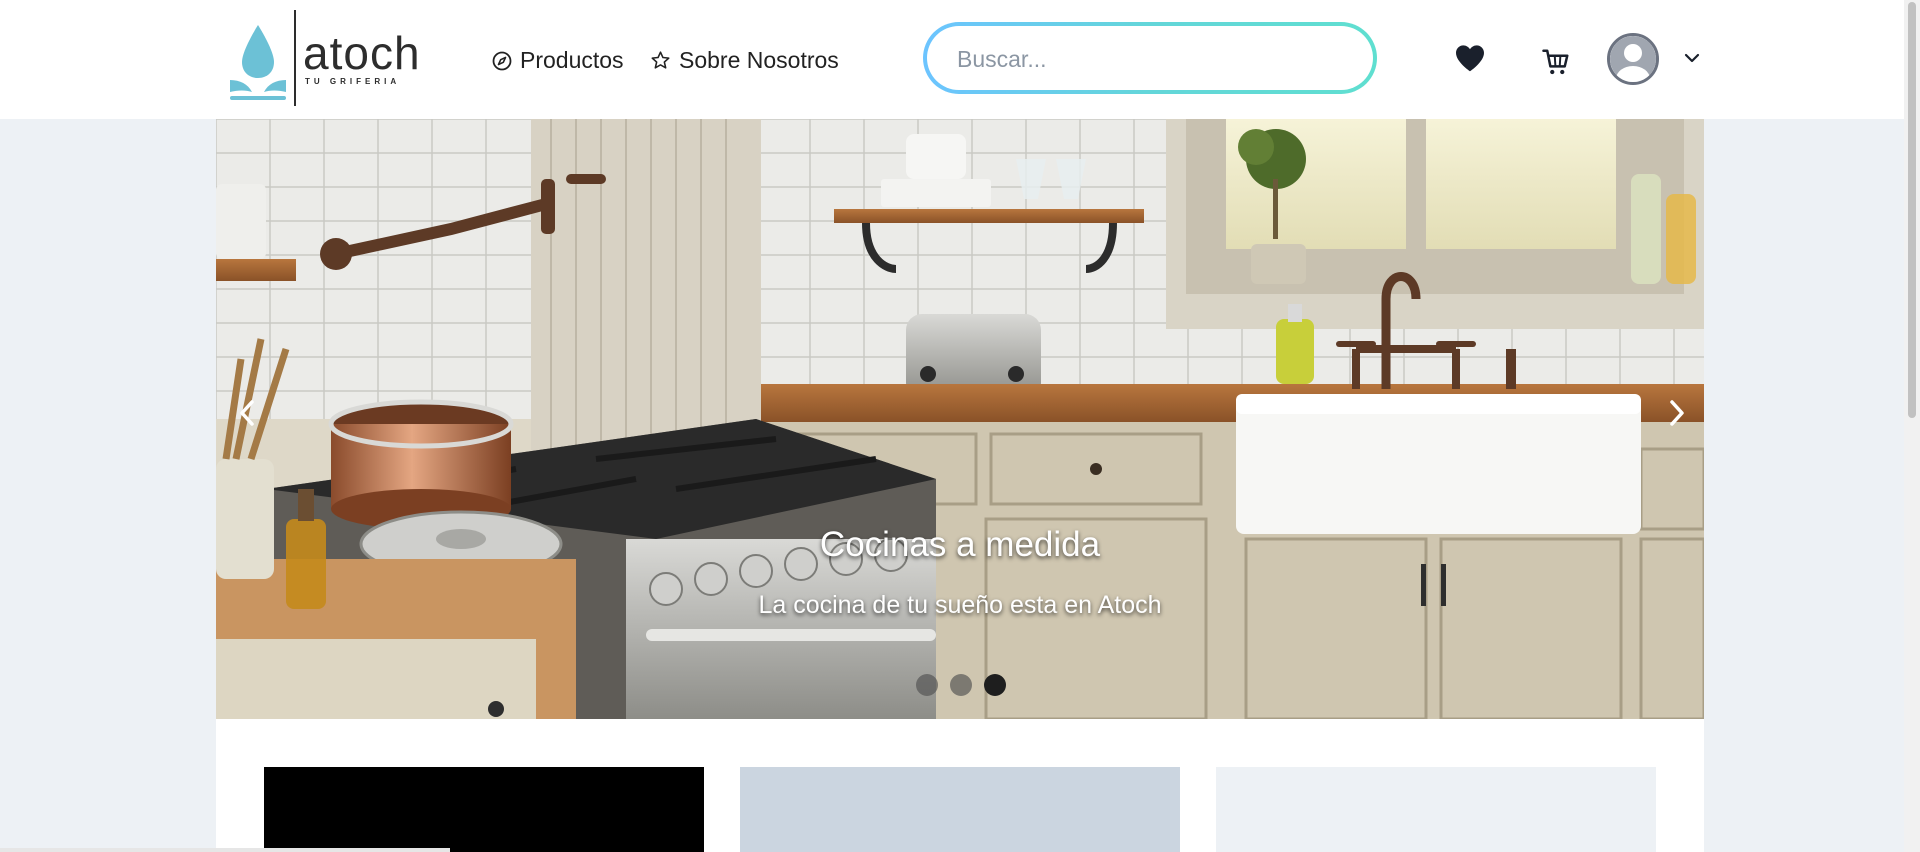 This screenshot has height=852, width=1920. I want to click on chevron-left-icon, so click(247, 413).